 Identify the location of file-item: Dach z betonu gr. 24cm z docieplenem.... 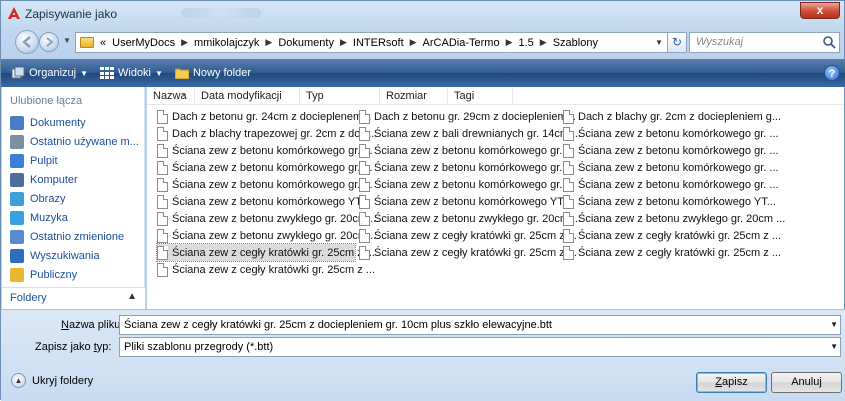
(264, 116).